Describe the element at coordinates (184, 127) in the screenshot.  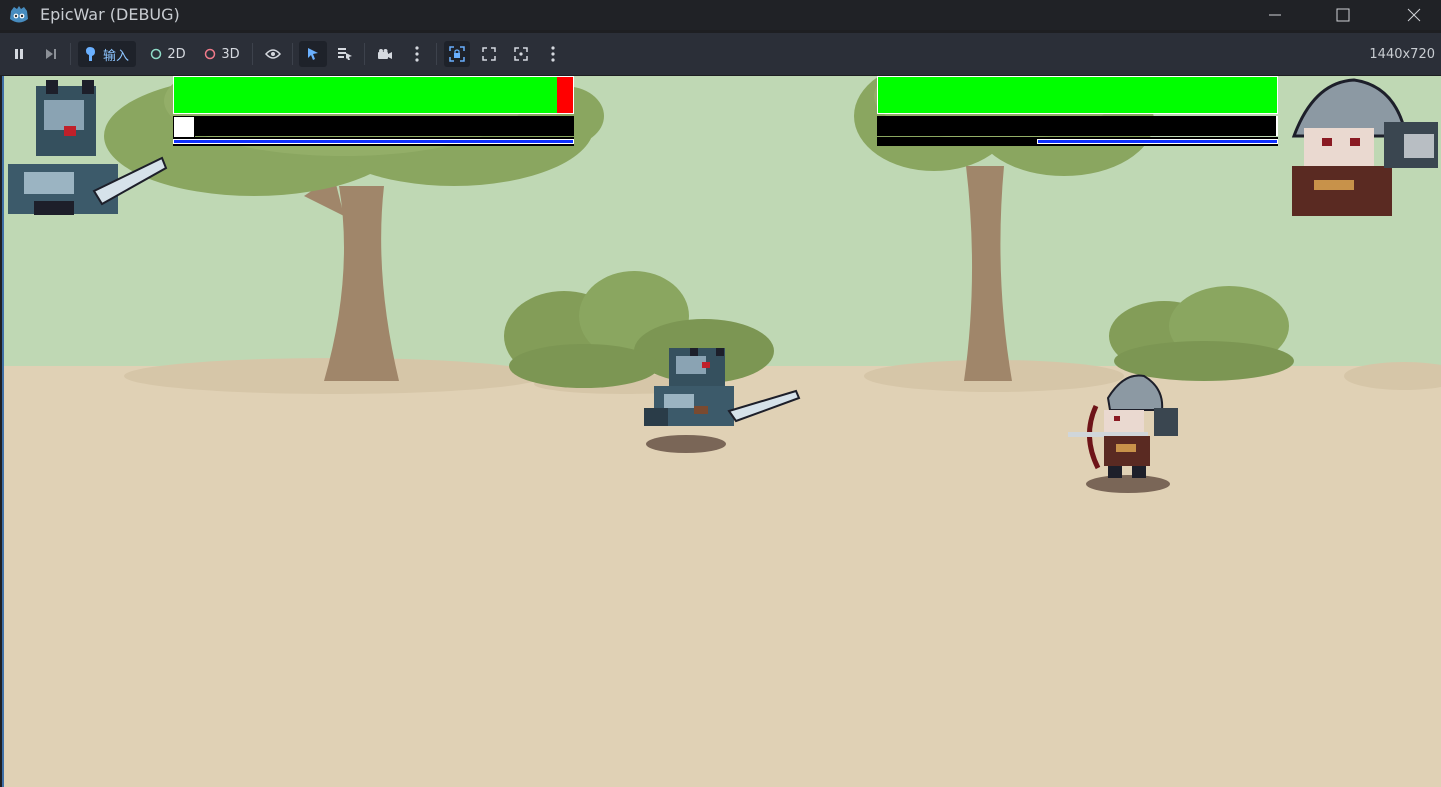
I see `player1-energy-fill` at that location.